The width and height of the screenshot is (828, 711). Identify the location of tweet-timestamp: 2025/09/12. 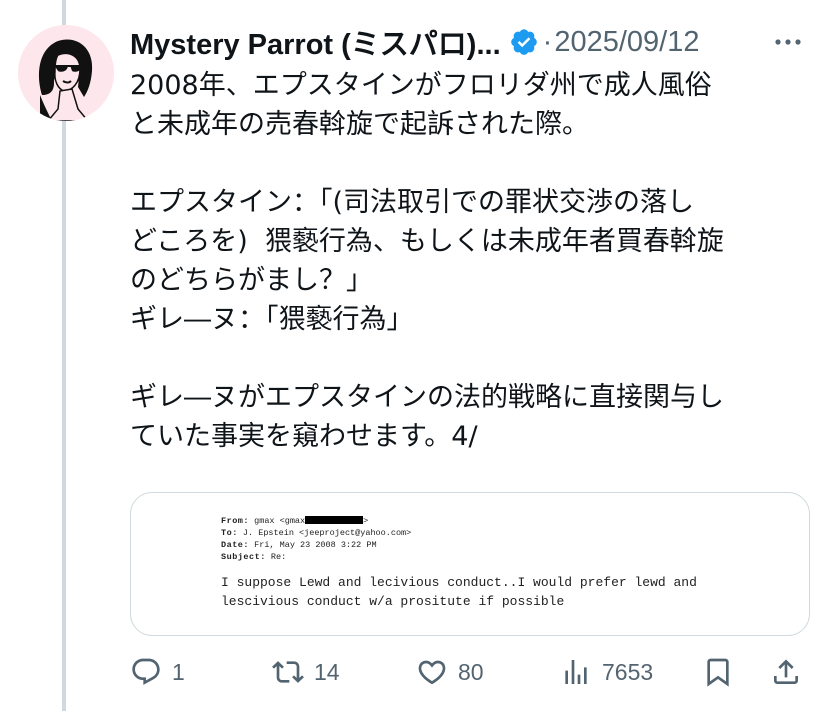
(626, 42).